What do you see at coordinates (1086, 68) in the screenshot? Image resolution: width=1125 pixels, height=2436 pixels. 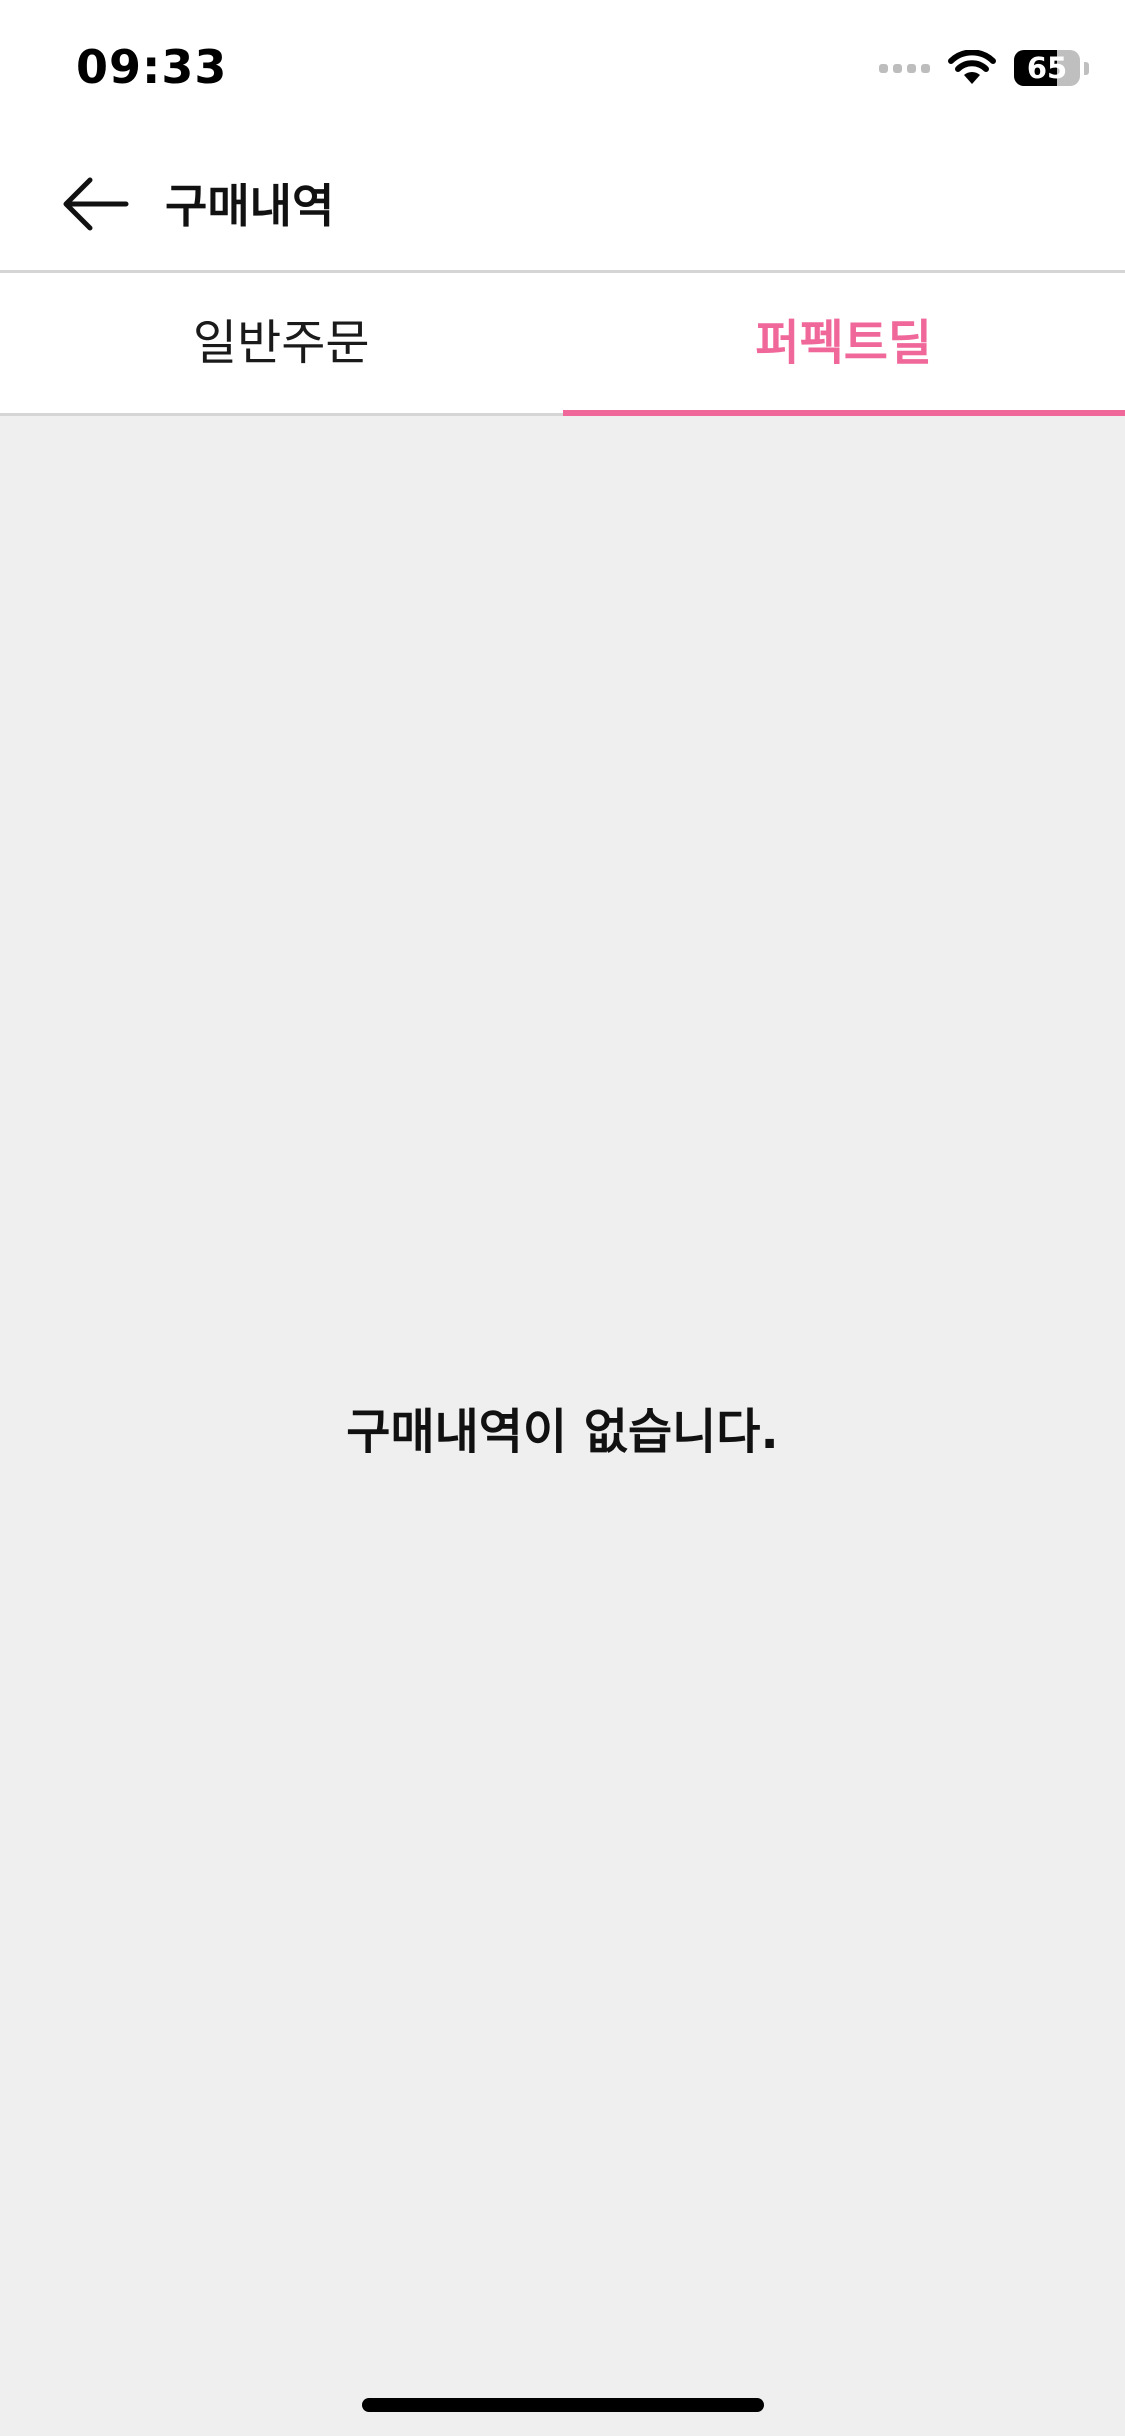 I see `battery-cap` at bounding box center [1086, 68].